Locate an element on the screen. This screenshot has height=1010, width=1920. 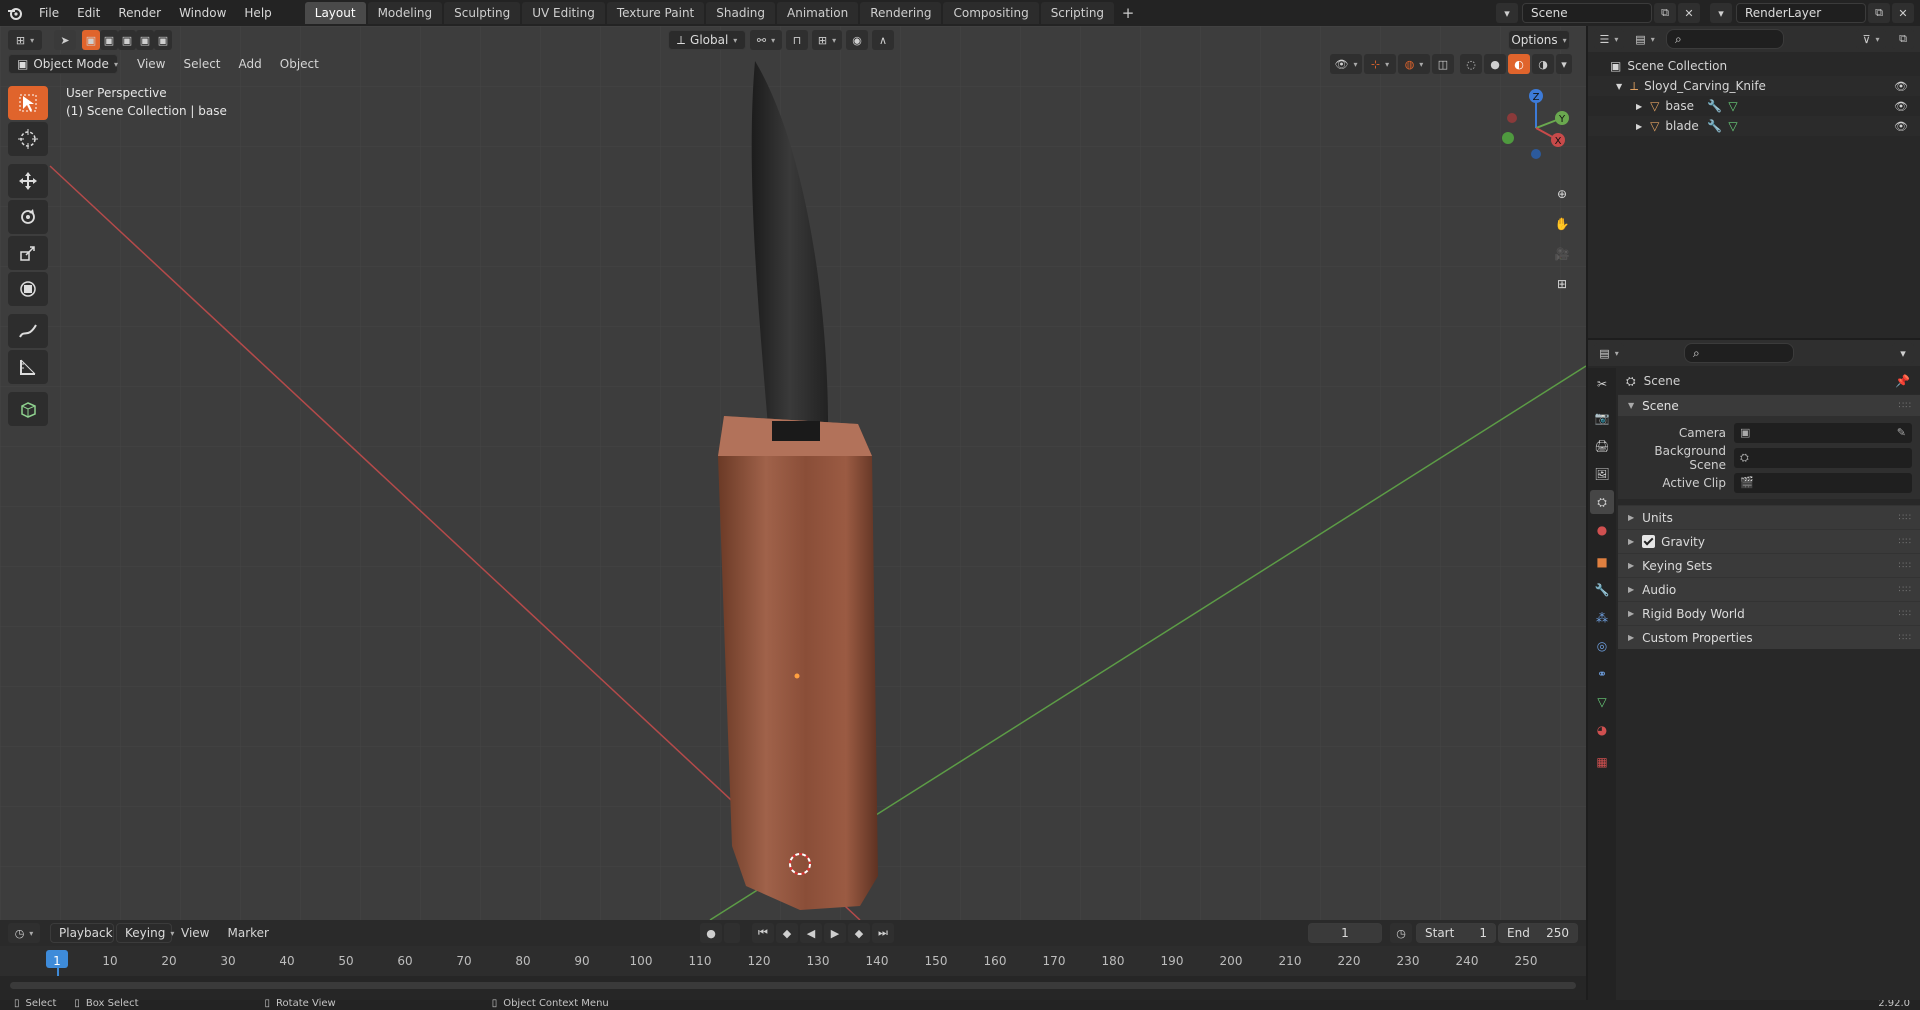
select-tool-mode-icon: ➤ is located at coordinates (65, 40).